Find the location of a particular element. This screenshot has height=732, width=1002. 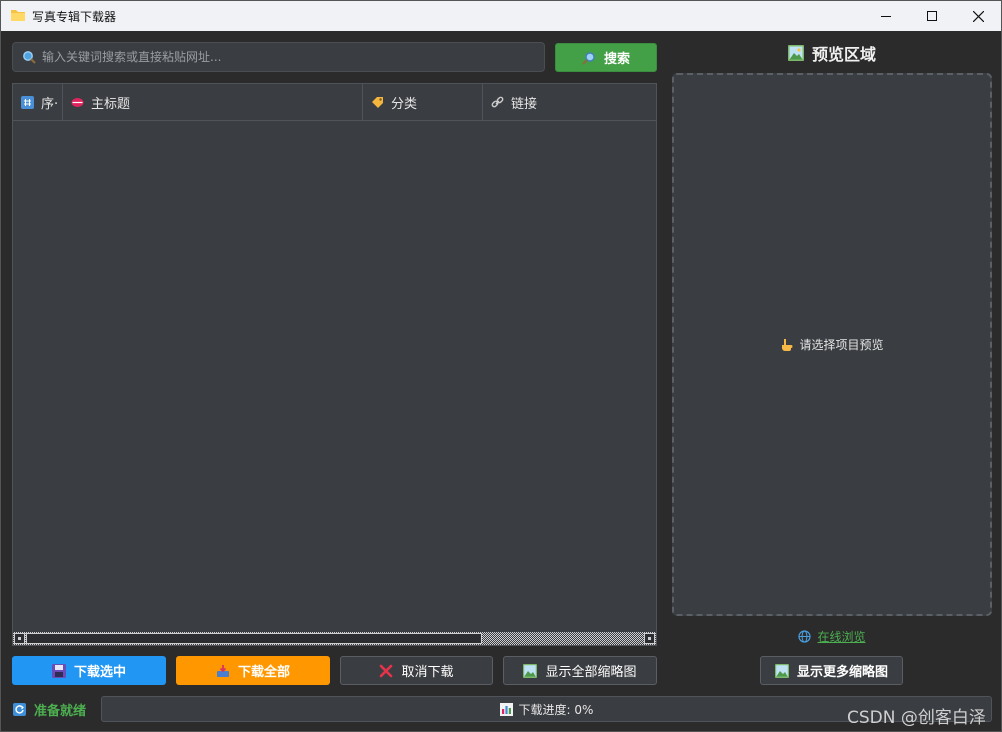

scroll-left-arrow is located at coordinates (19, 638).